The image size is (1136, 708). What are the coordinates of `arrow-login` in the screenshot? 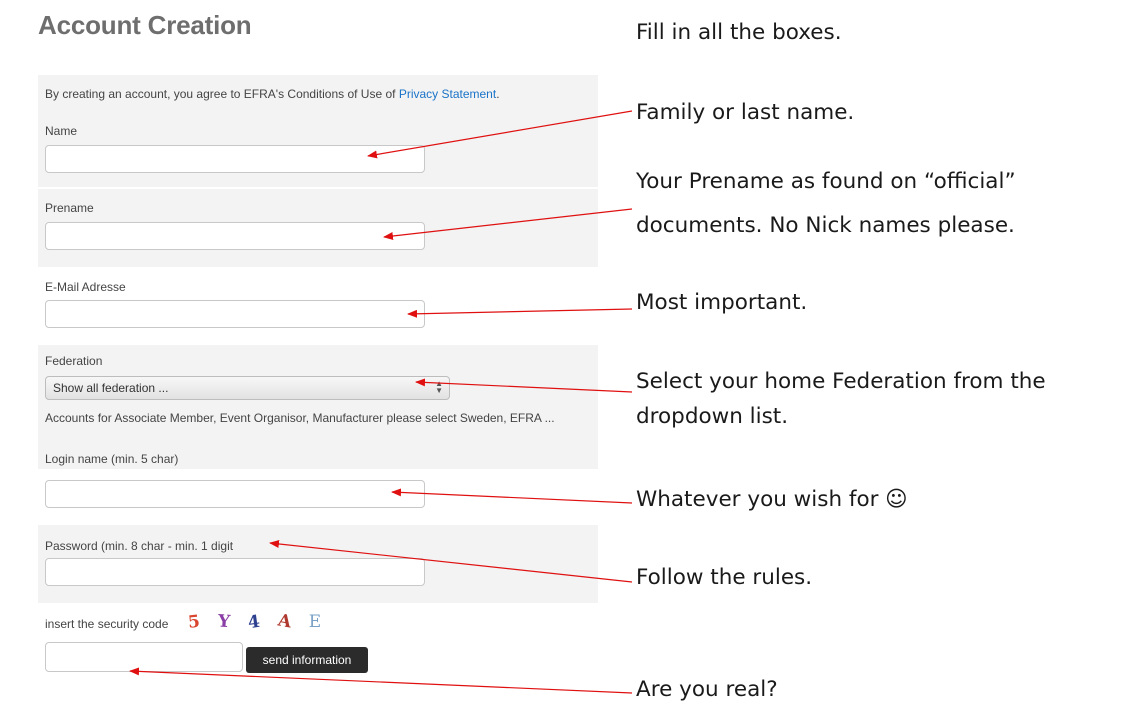 It's located at (512, 496).